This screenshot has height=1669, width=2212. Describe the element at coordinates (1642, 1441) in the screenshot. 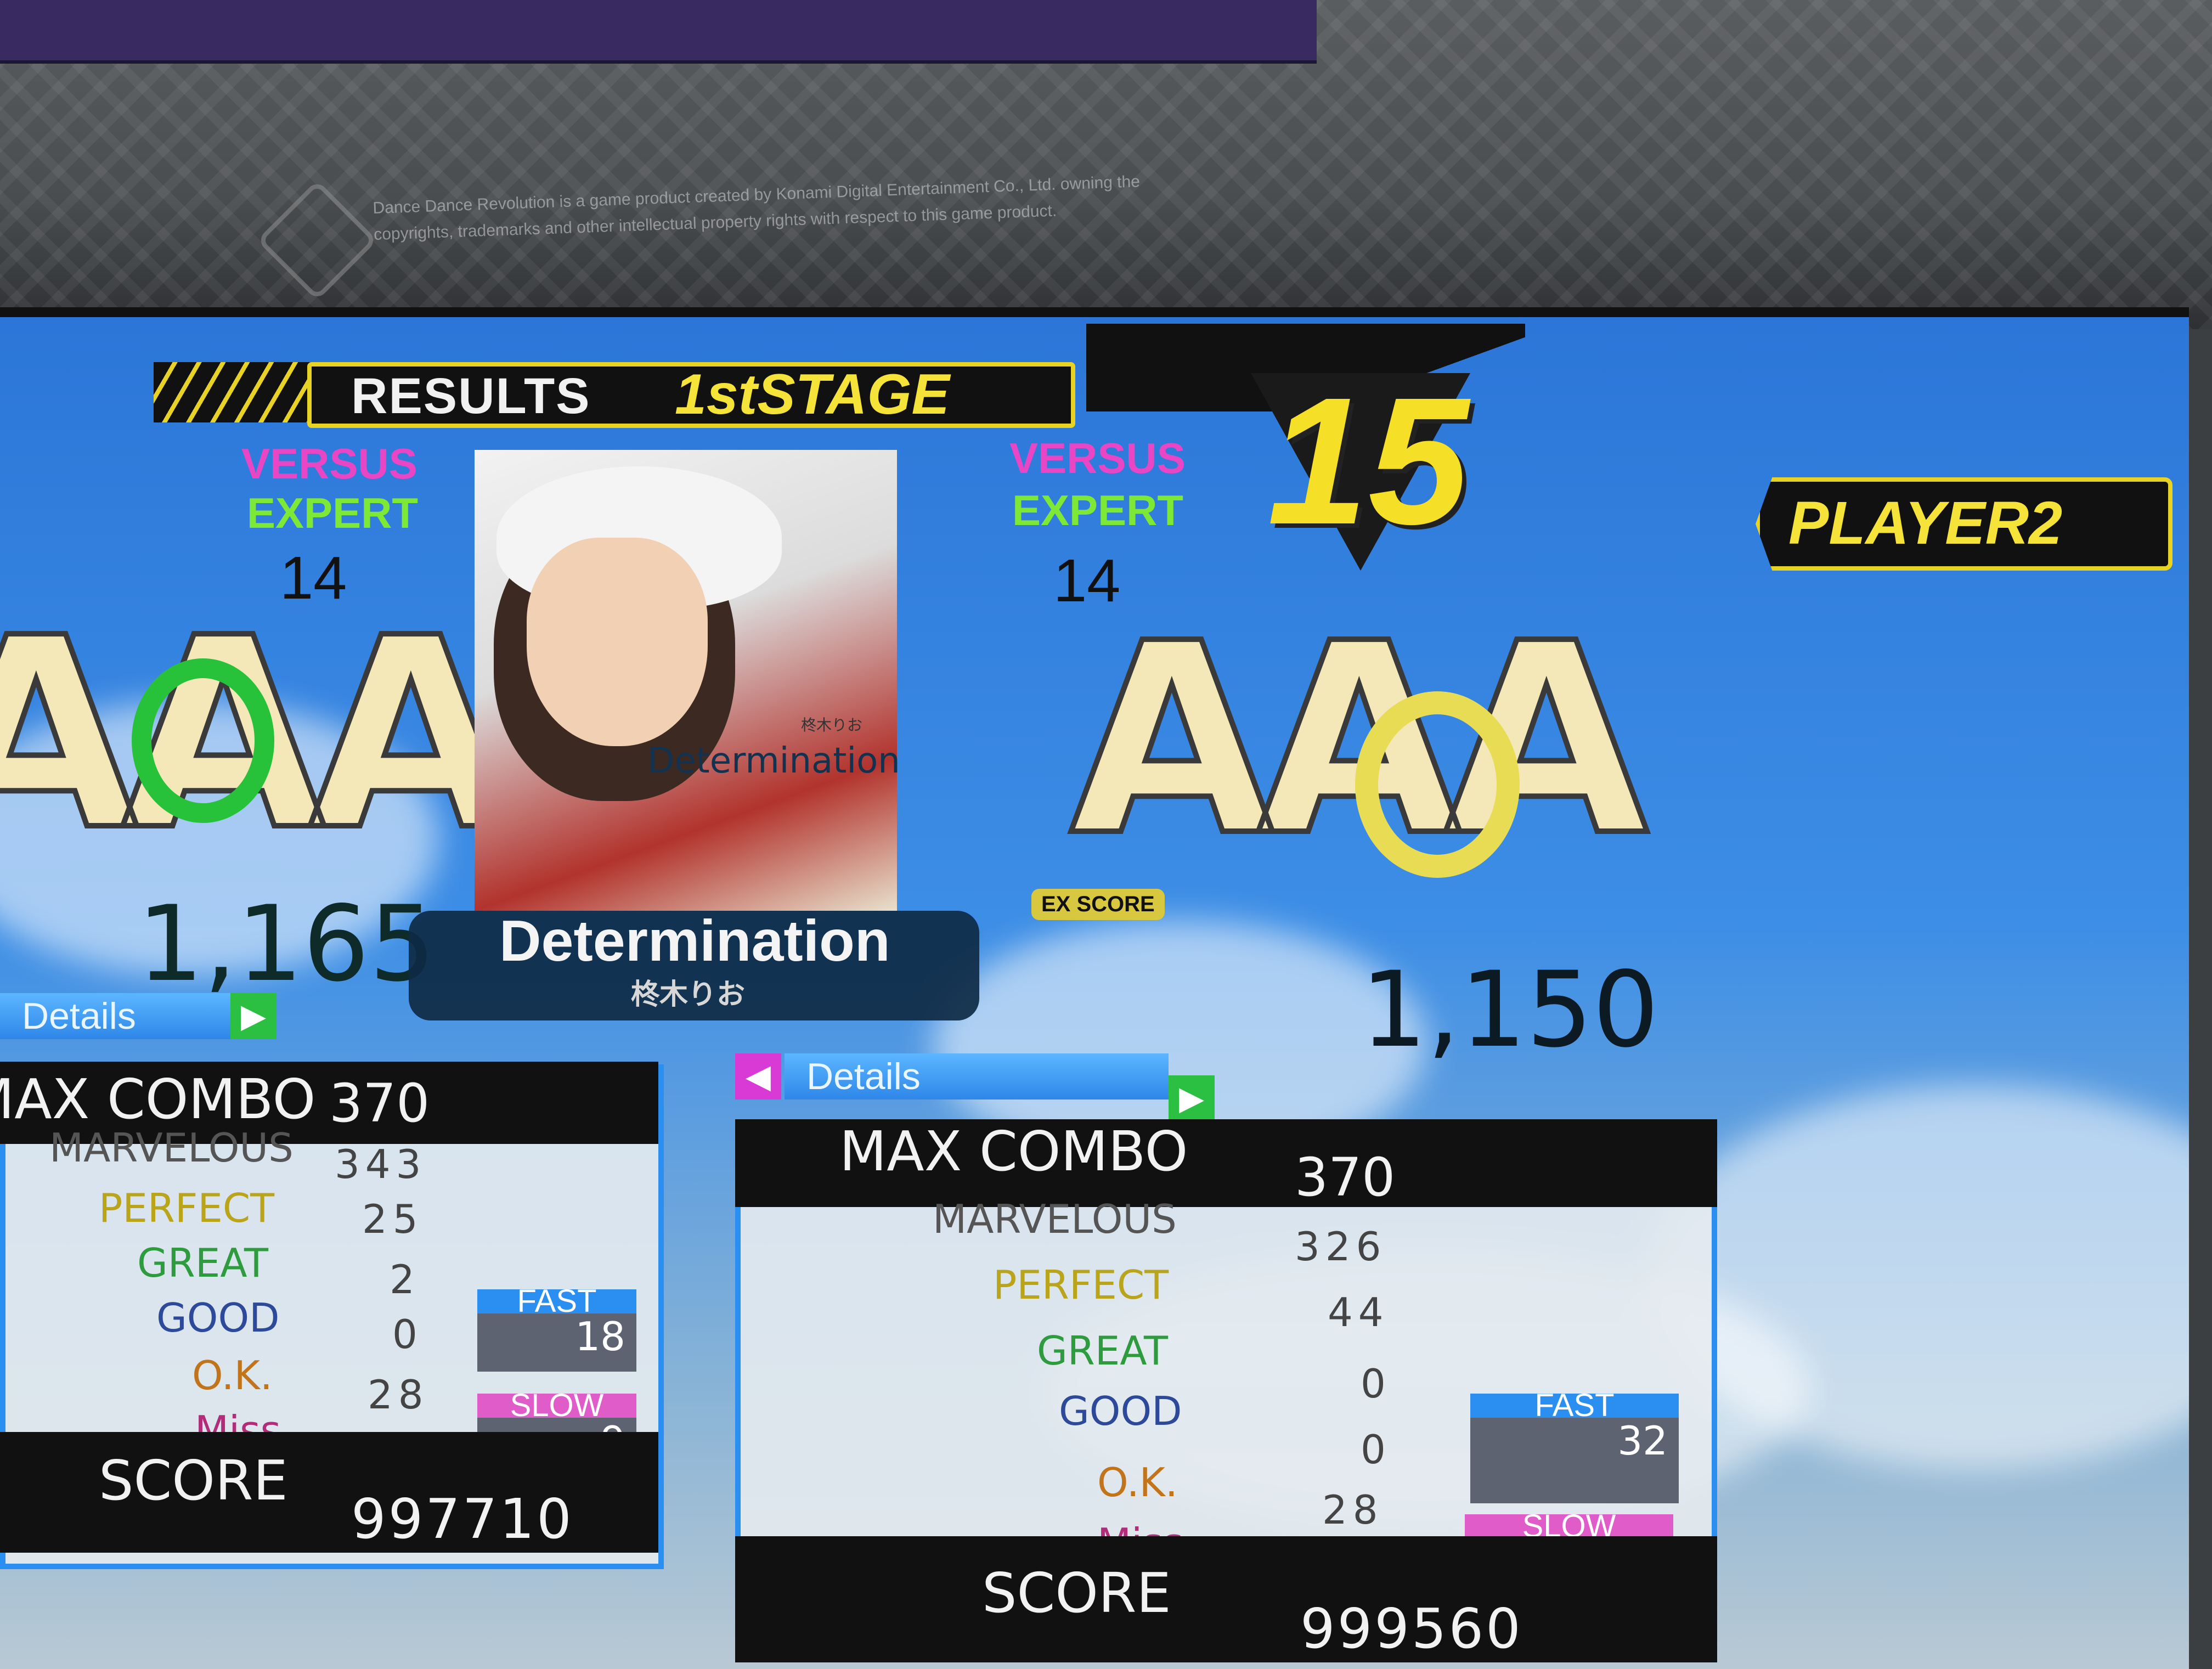

I see `p2-fast-value: 32` at that location.